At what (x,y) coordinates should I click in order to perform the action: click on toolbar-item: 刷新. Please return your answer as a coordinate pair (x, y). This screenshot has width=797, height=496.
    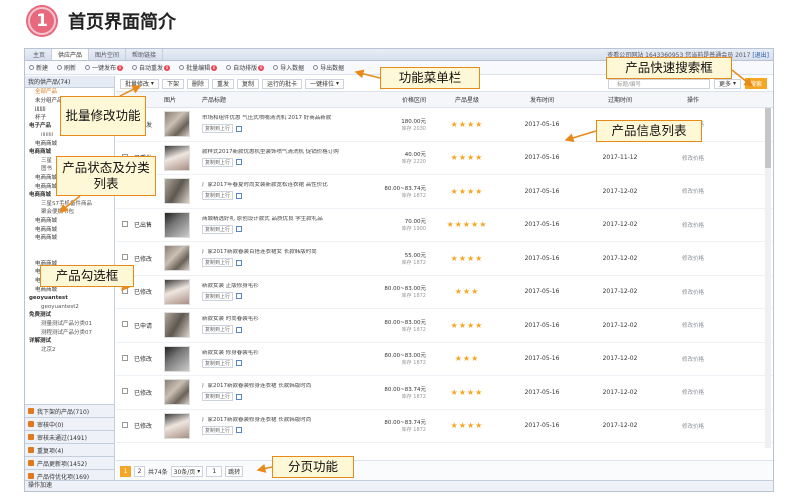
    Looking at the image, I should click on (66, 67).